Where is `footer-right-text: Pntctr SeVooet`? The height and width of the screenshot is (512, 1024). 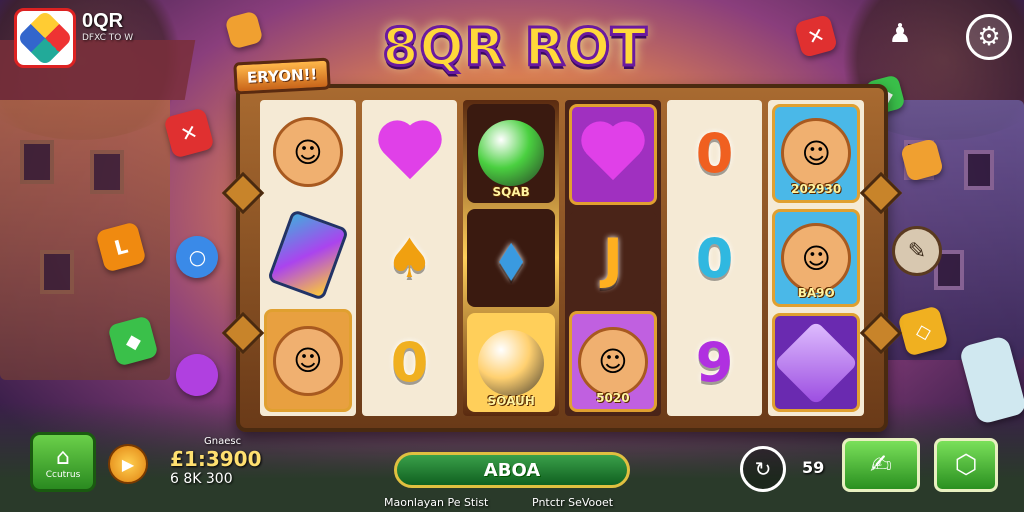
footer-right-text: Pntctr SeVooet is located at coordinates (573, 502).